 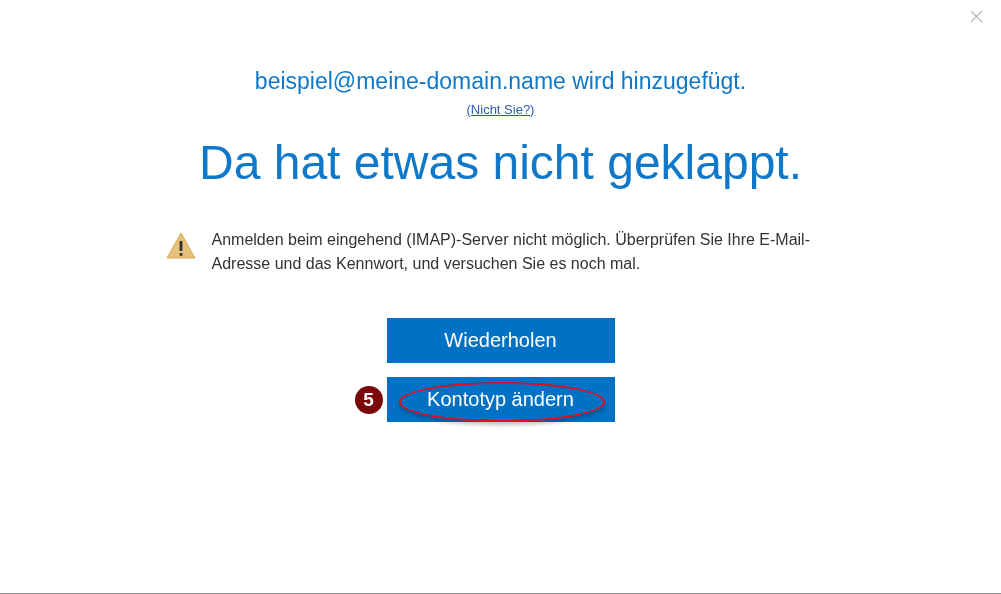 I want to click on action-button: Kontotyp ändern, so click(x=500, y=399).